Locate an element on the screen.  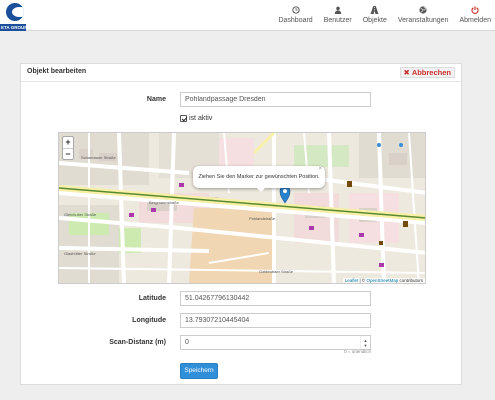
active-checkbox: ist aktiv is located at coordinates (196, 118).